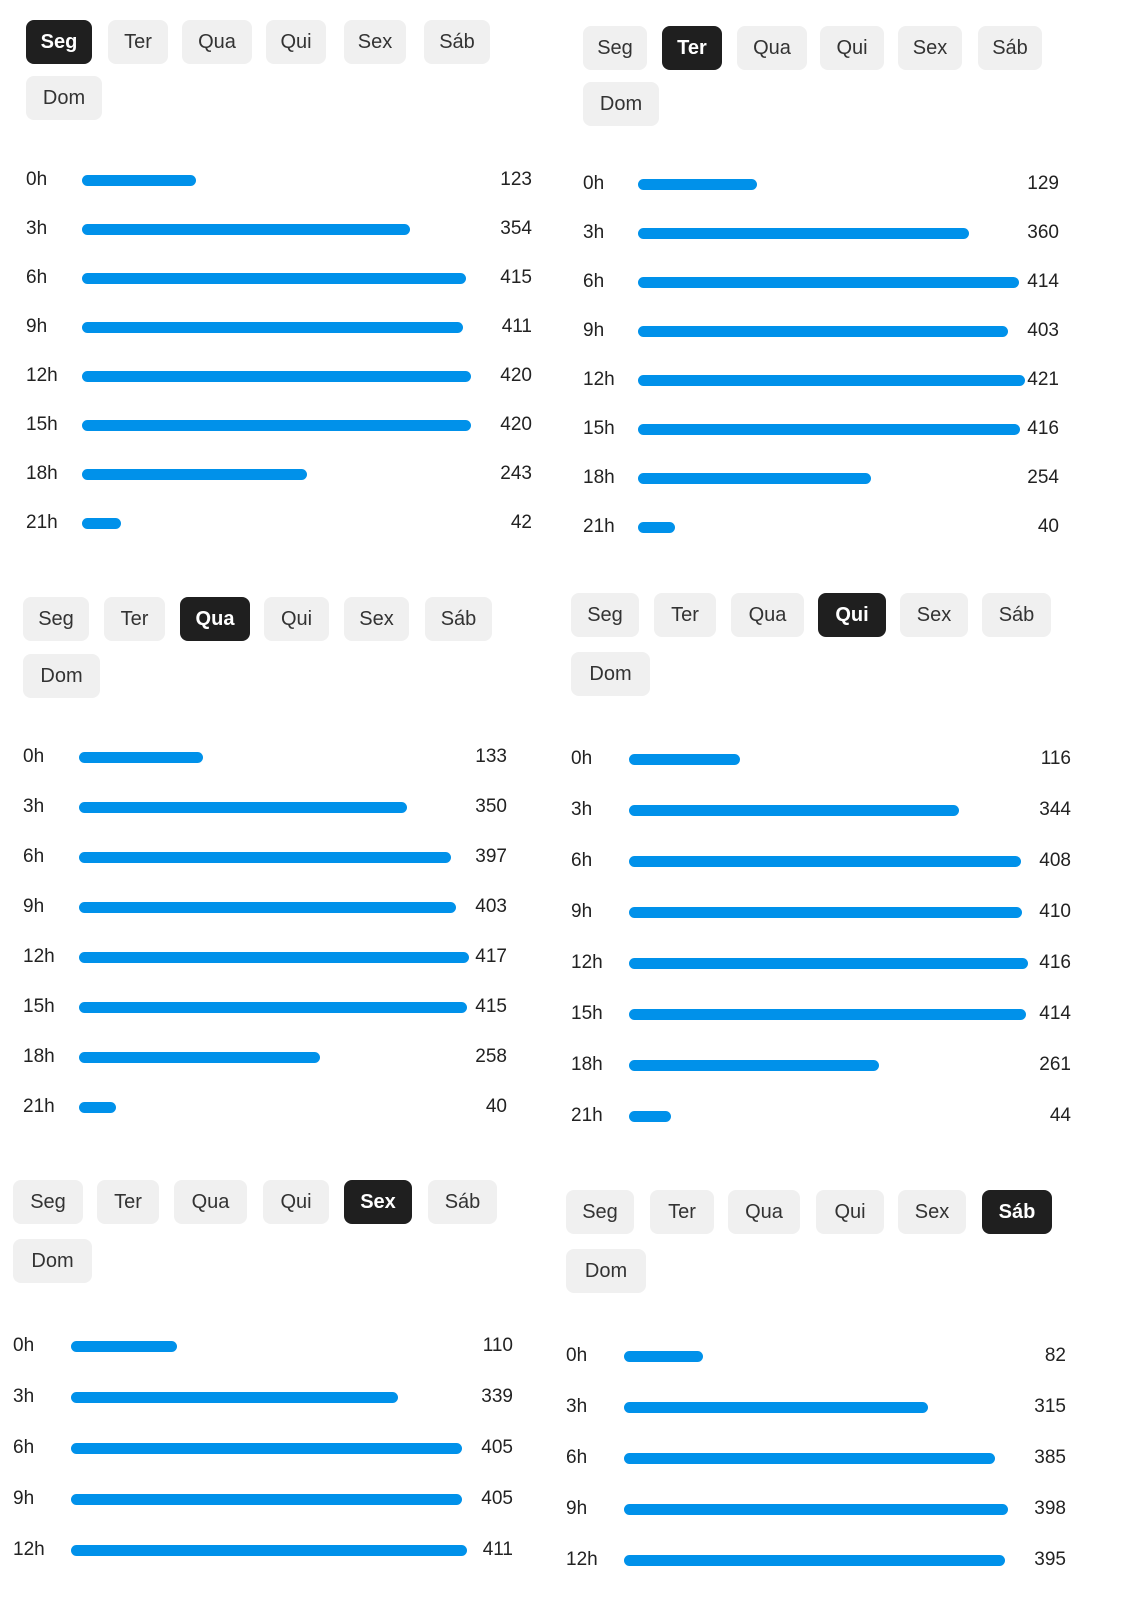  What do you see at coordinates (831, 759) in the screenshot?
I see `hour-row: 0h 116` at bounding box center [831, 759].